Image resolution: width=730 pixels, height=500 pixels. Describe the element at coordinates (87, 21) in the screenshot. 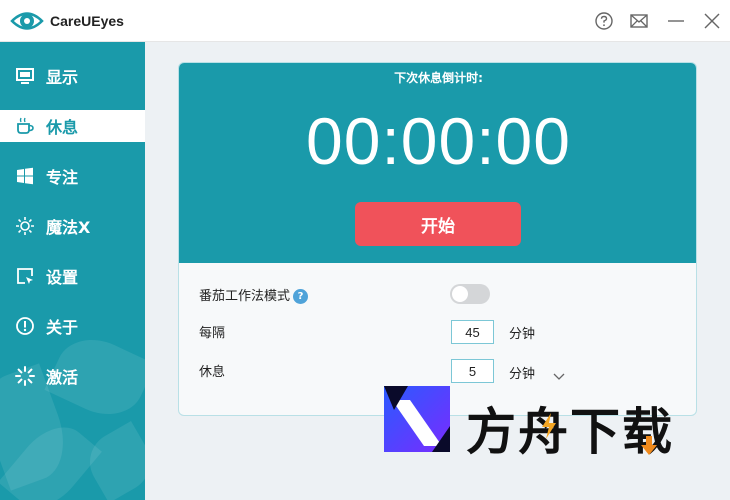

I see `app-title: CareUEyes` at that location.